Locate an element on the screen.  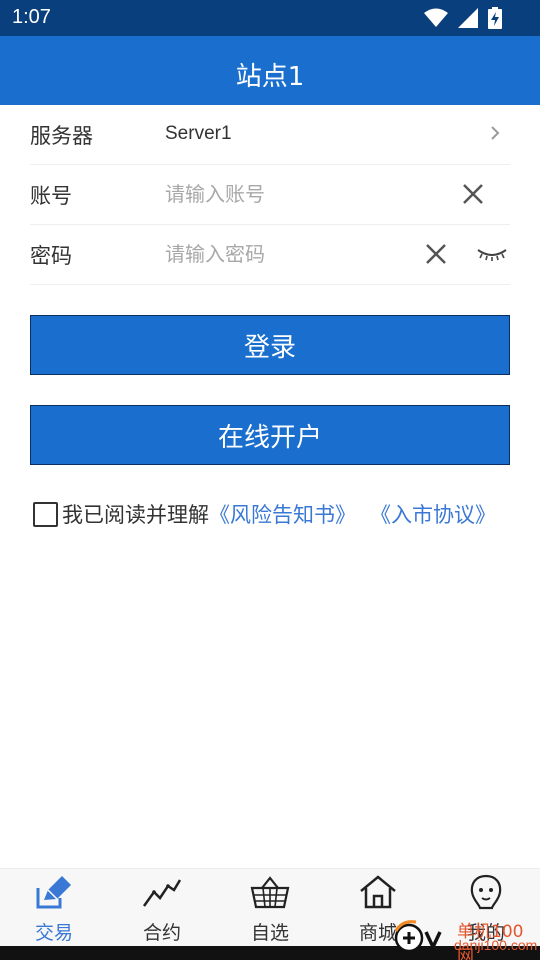
clear-password-icon is located at coordinates (436, 256).